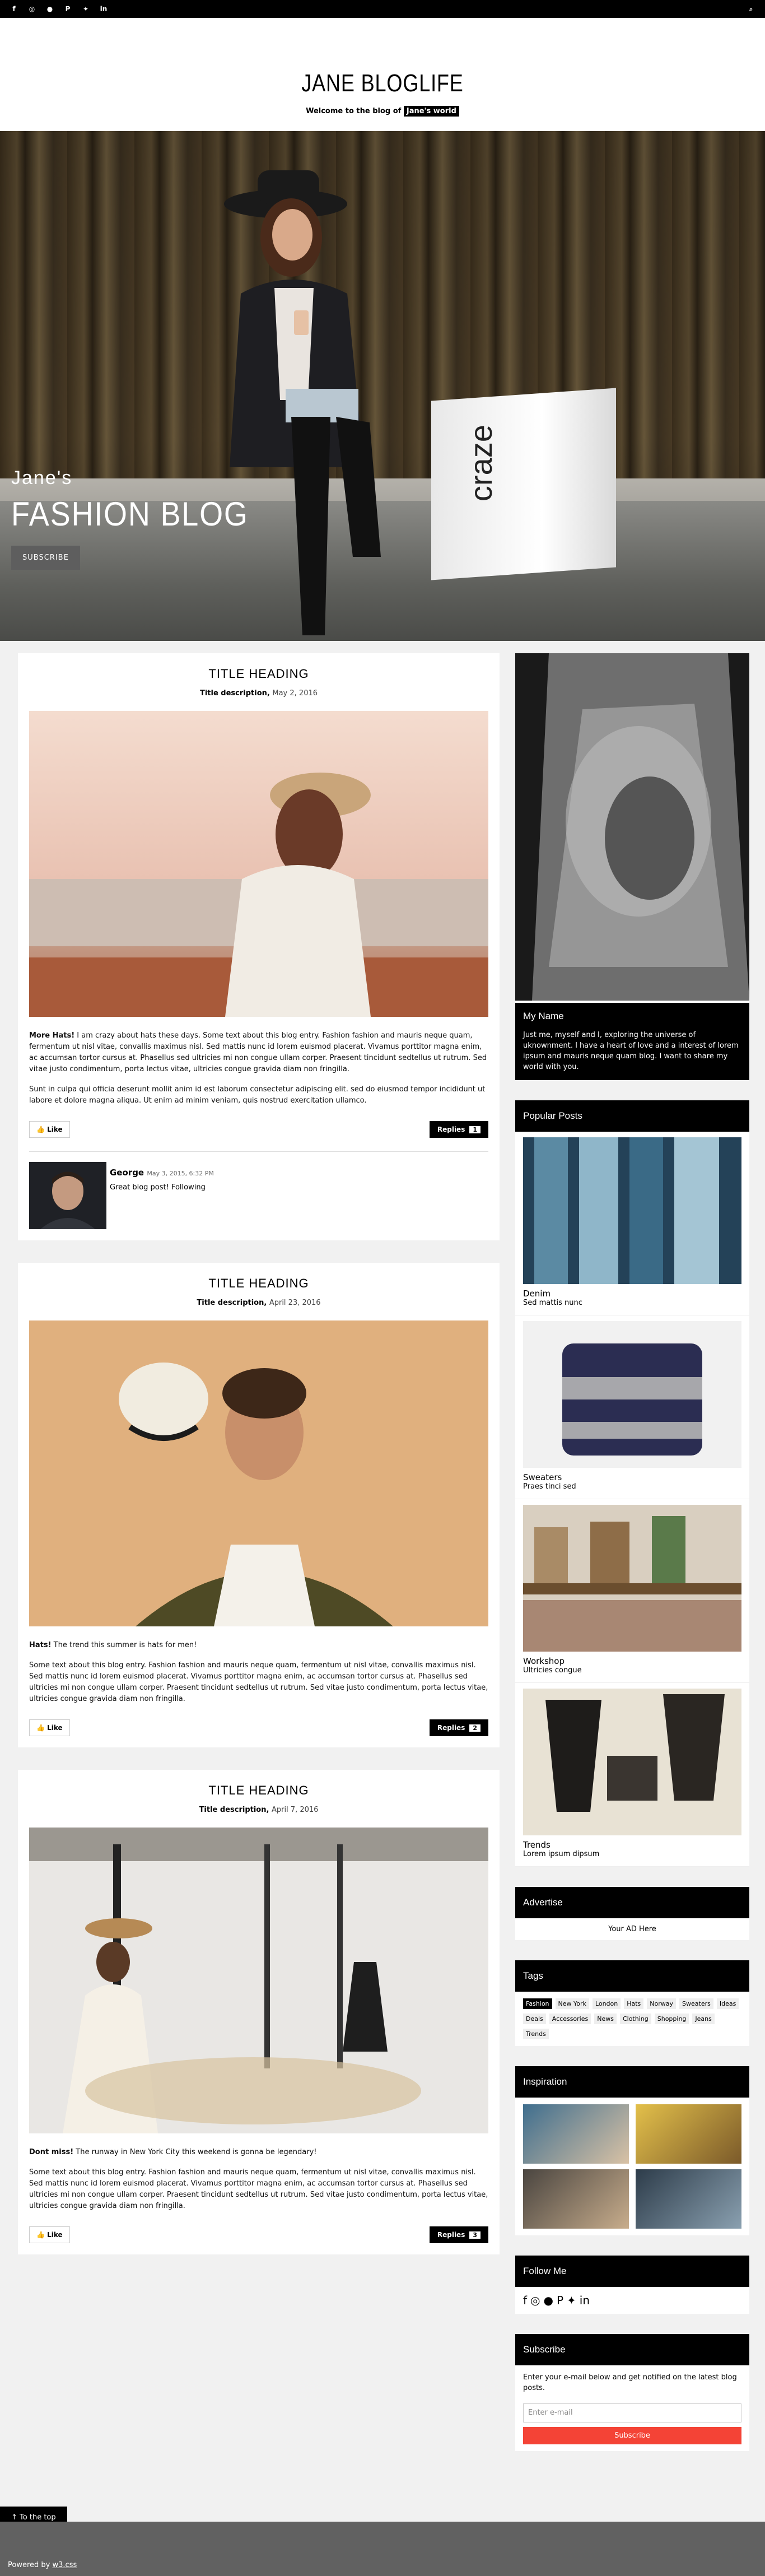 This screenshot has height=2576, width=765. Describe the element at coordinates (158, 1187) in the screenshot. I see `comment-text: Great blog post! Following` at that location.